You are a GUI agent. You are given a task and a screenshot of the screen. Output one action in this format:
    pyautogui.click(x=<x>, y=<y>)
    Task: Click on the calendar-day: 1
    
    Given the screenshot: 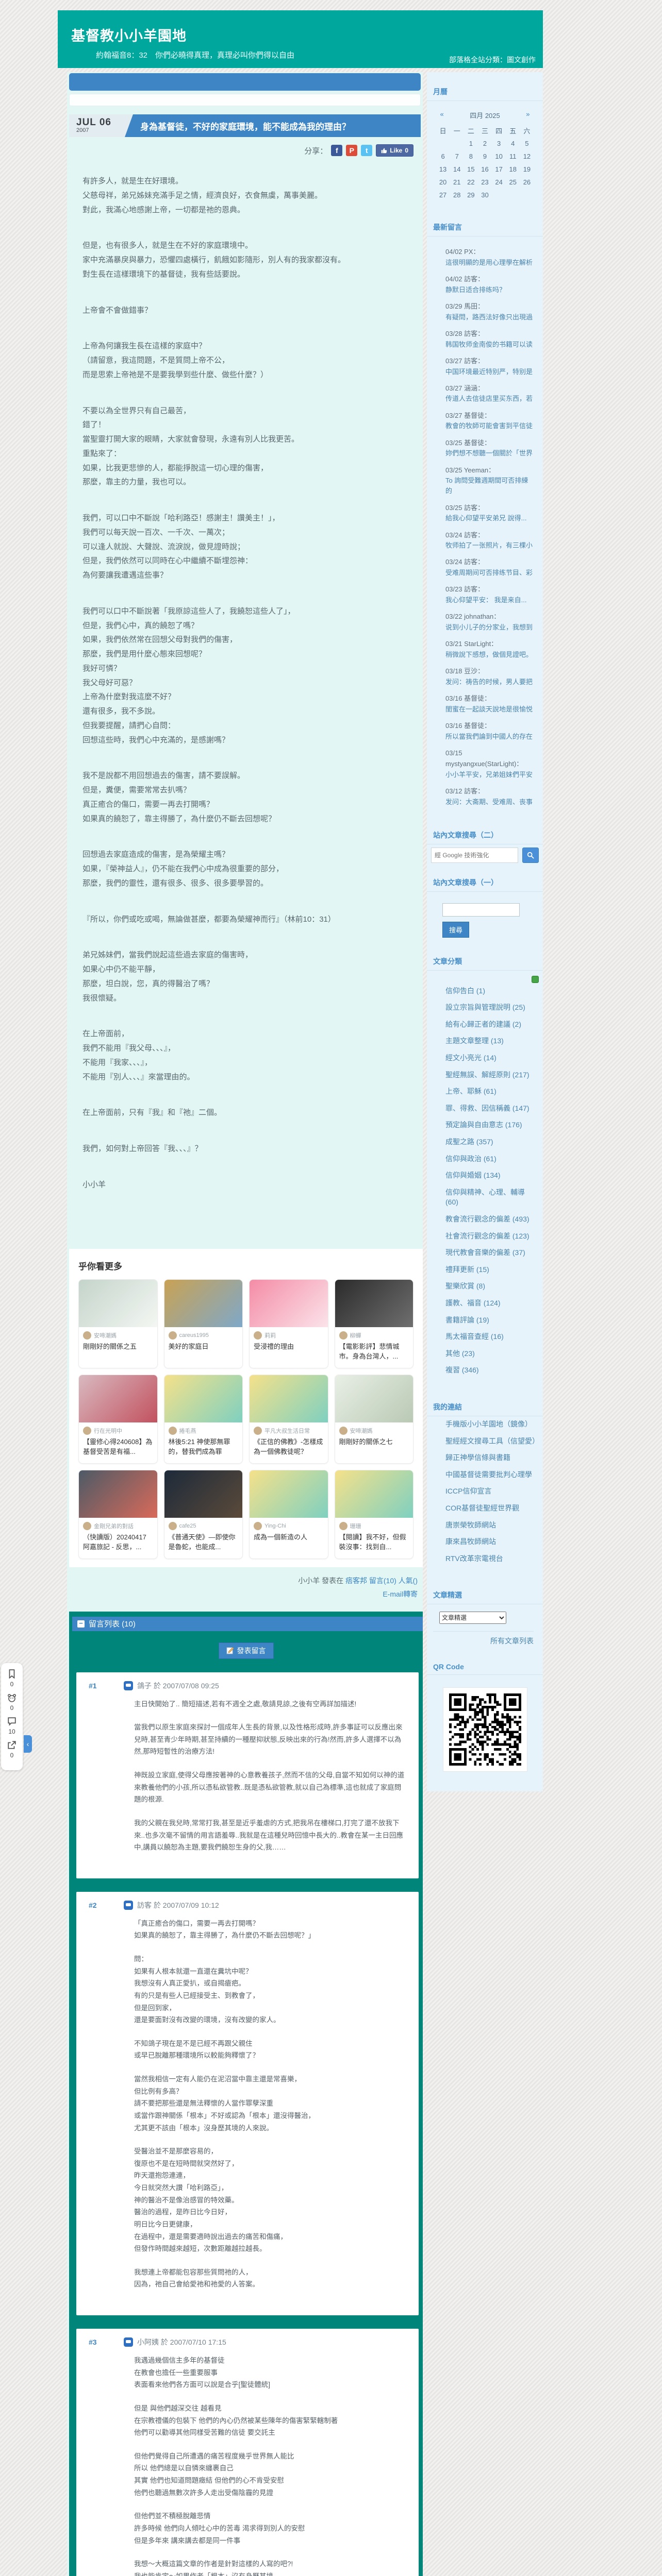 What is the action you would take?
    pyautogui.click(x=471, y=143)
    